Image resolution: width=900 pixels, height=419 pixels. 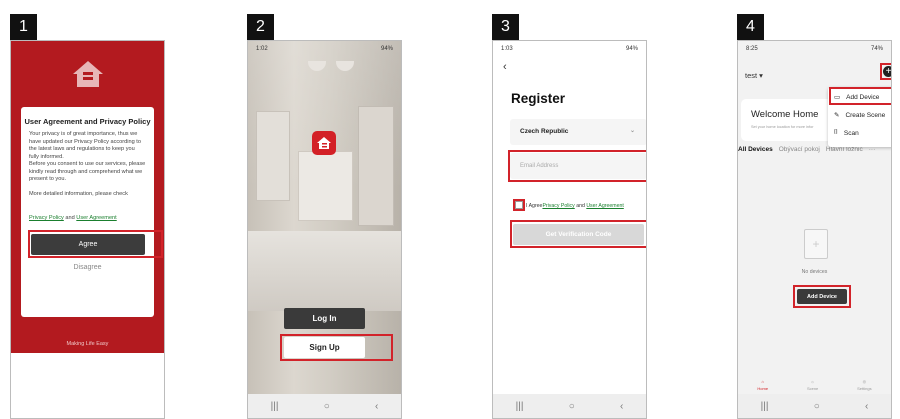 What do you see at coordinates (505, 27) in the screenshot?
I see `step-badge-3: 3` at bounding box center [505, 27].